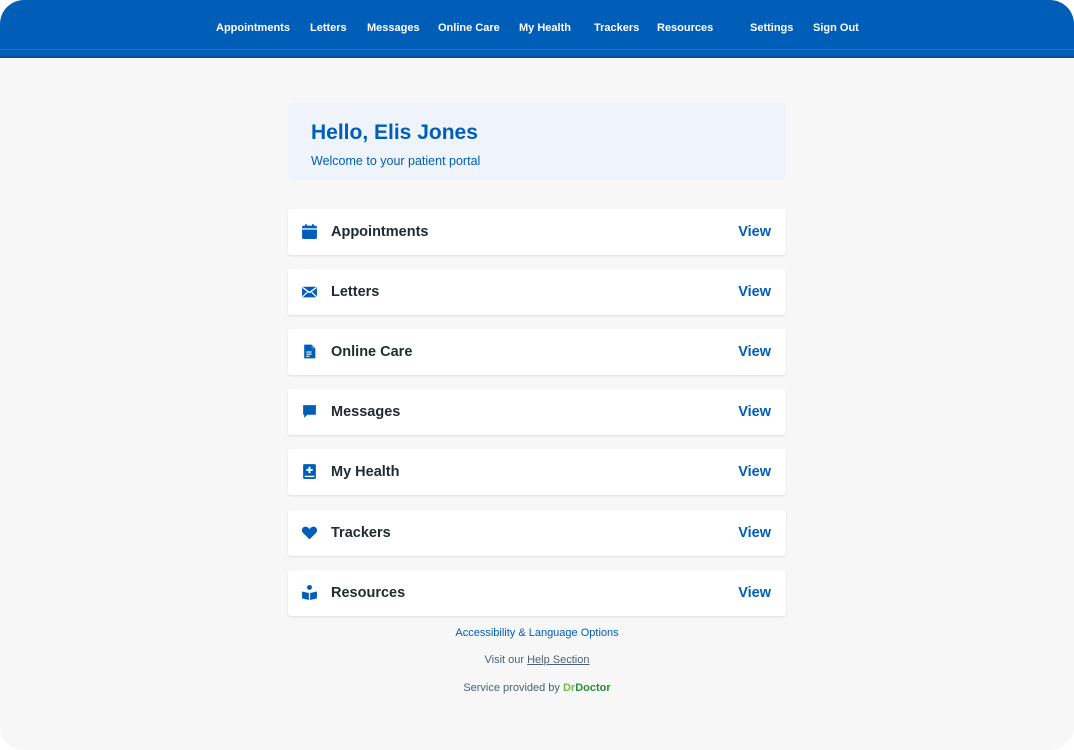  What do you see at coordinates (685, 28) in the screenshot?
I see `nav-resources: Resources` at bounding box center [685, 28].